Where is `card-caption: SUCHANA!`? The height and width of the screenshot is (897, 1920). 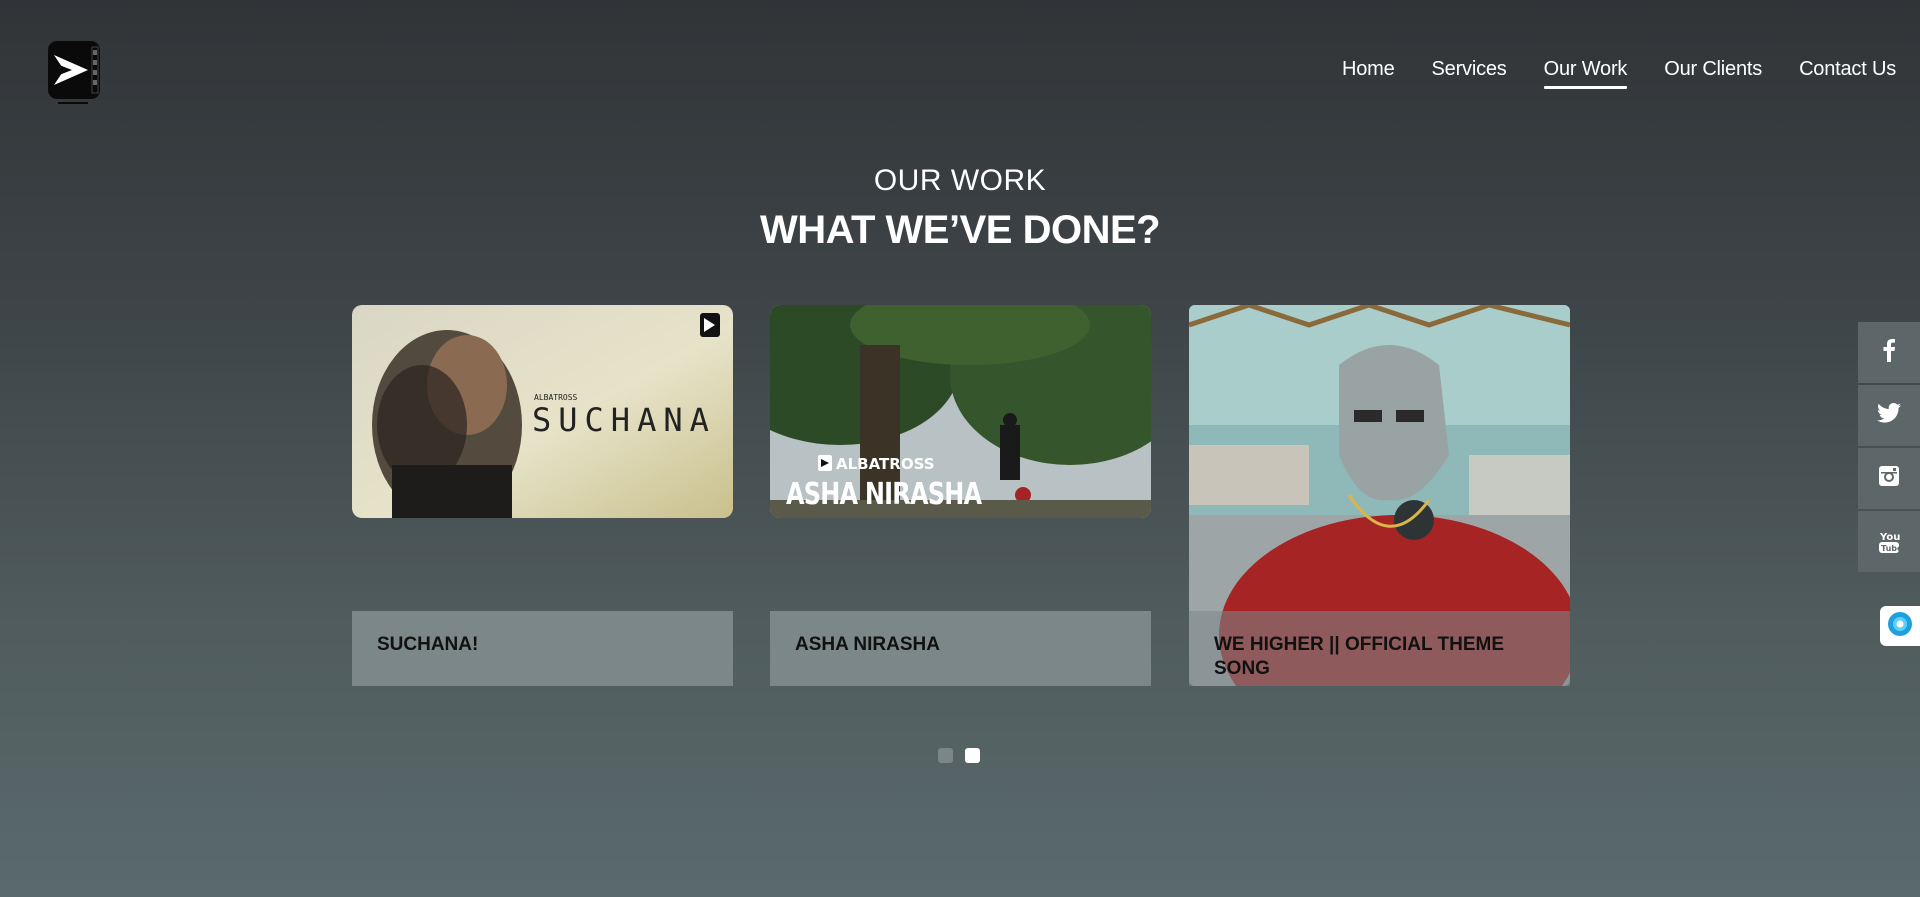 card-caption: SUCHANA! is located at coordinates (542, 648).